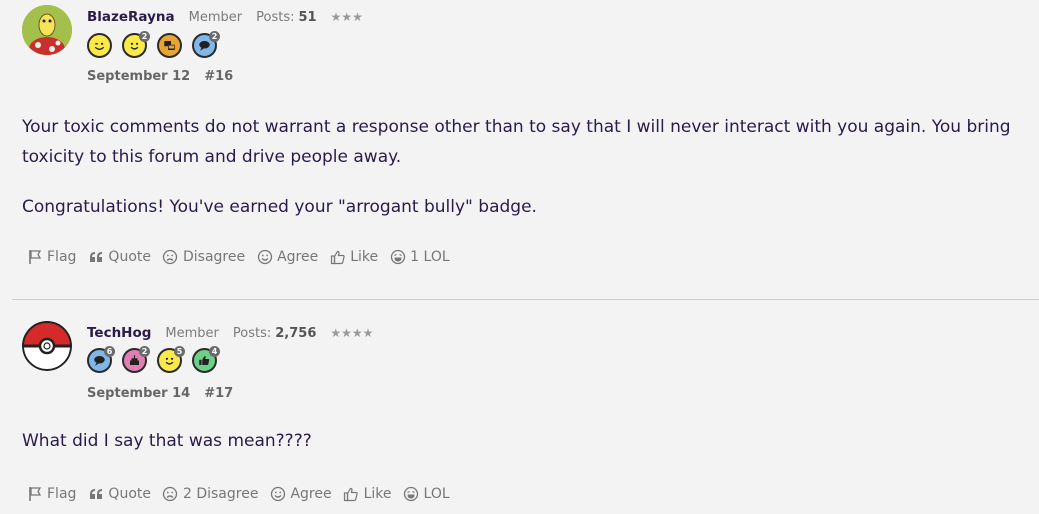 Image resolution: width=1039 pixels, height=514 pixels. I want to click on computer-badge, so click(171, 45).